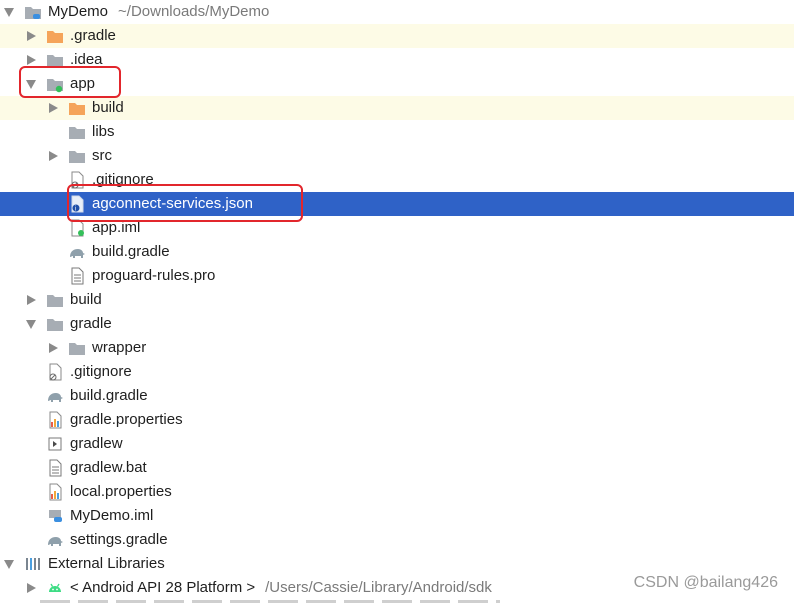 The width and height of the screenshot is (794, 604). Describe the element at coordinates (116, 227) in the screenshot. I see `app-iml-label: app.iml` at that location.